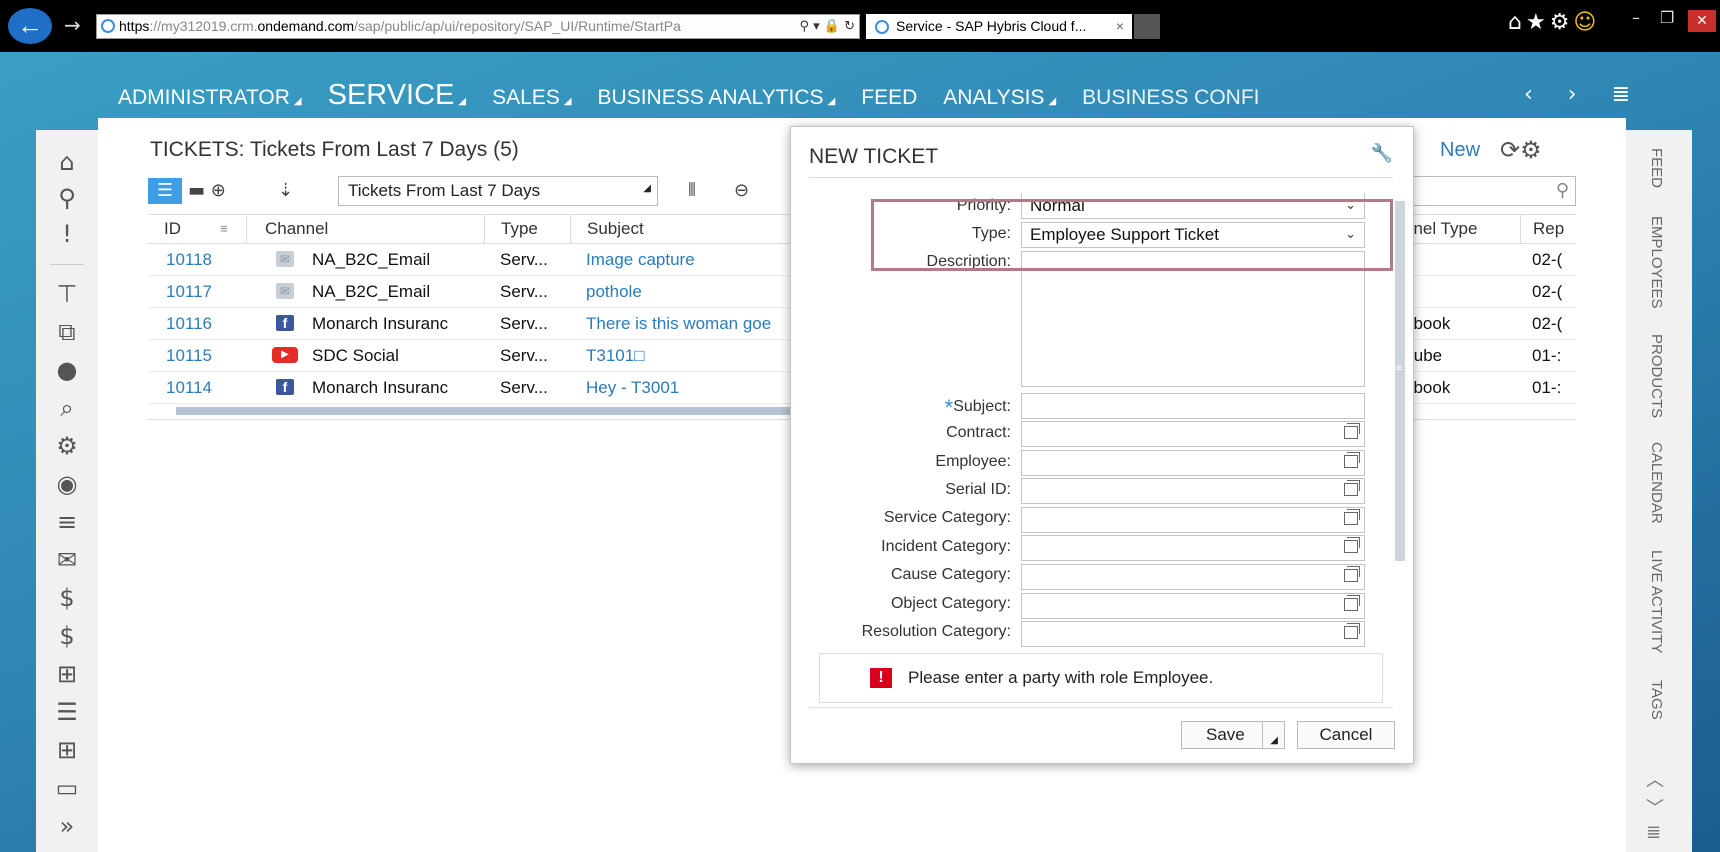 This screenshot has width=1720, height=852. Describe the element at coordinates (67, 788) in the screenshot. I see `chat-money-icon: ▭` at that location.